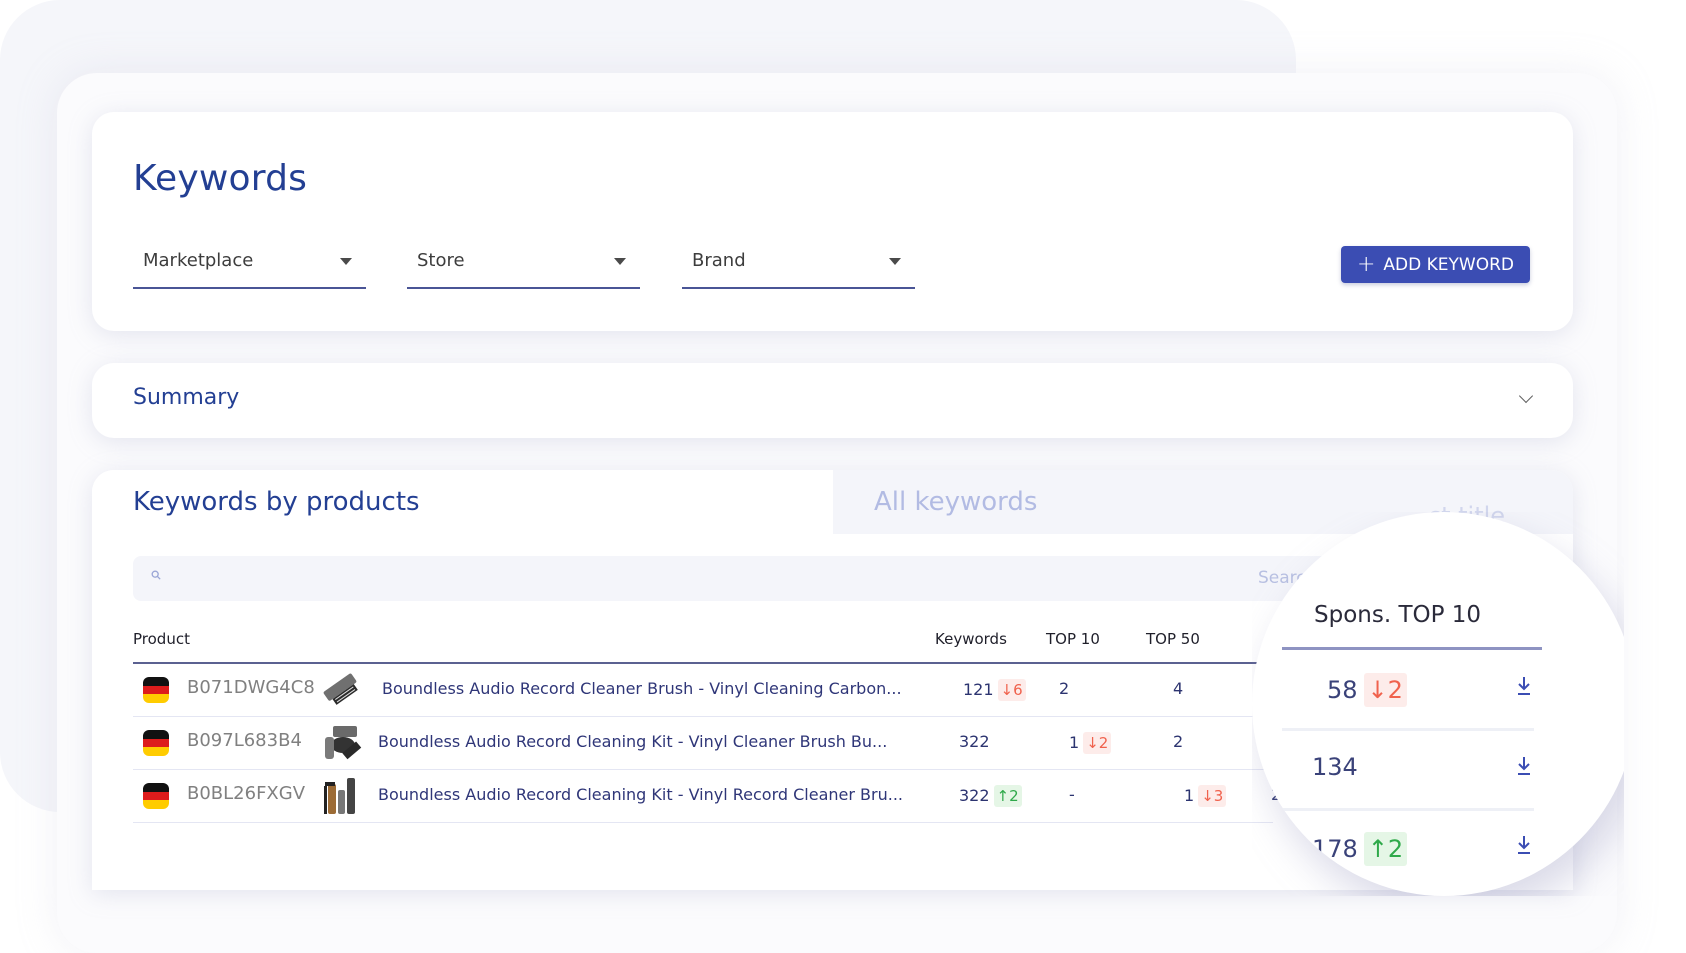 The width and height of the screenshot is (1686, 953). I want to click on magnifier-callout: Spons. TOP 10 58 ↓2 134 178 ↑2, so click(1438, 704).